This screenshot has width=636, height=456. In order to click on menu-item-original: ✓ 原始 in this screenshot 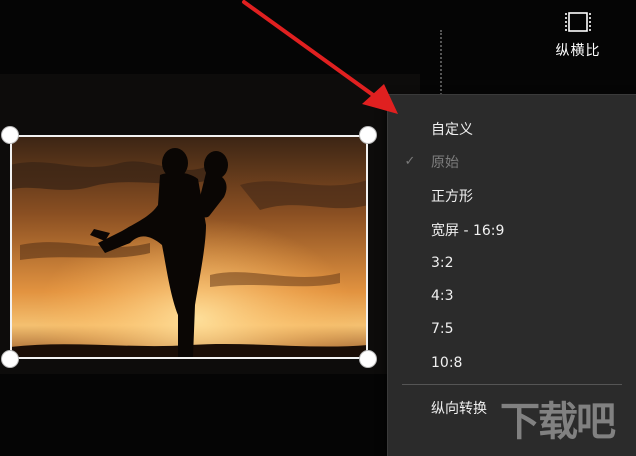, I will do `click(512, 161)`.